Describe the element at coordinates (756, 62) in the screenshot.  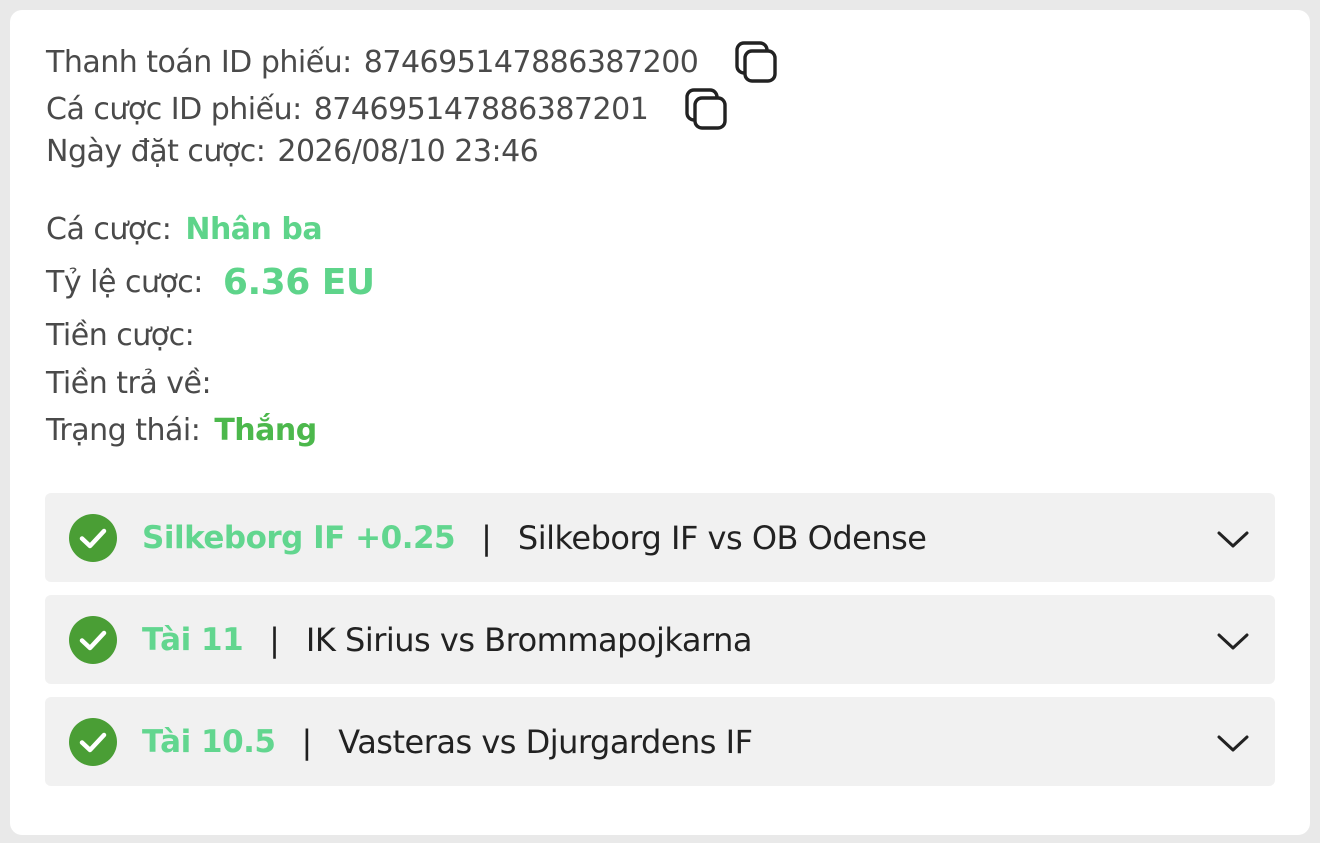
I see `copy-payment-id-icon` at that location.